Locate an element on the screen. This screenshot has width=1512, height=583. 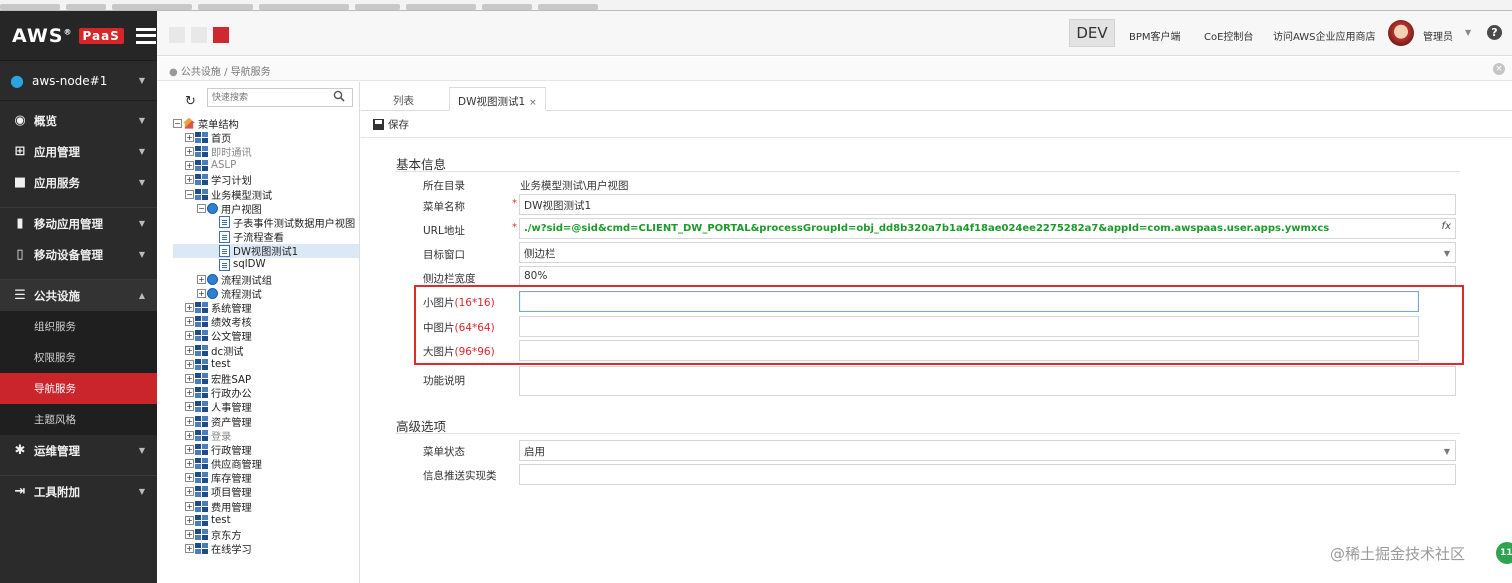
label-menu-name: 菜单名称 is located at coordinates (444, 207).